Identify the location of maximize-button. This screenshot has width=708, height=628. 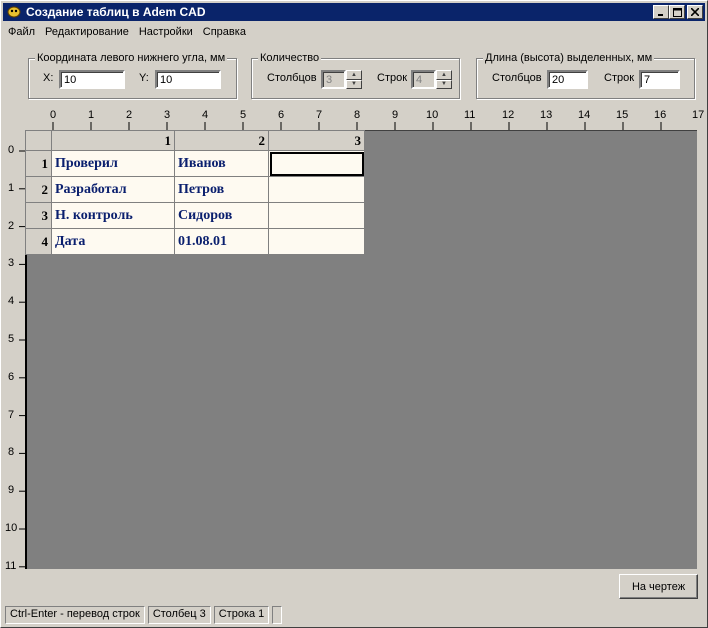
(677, 12).